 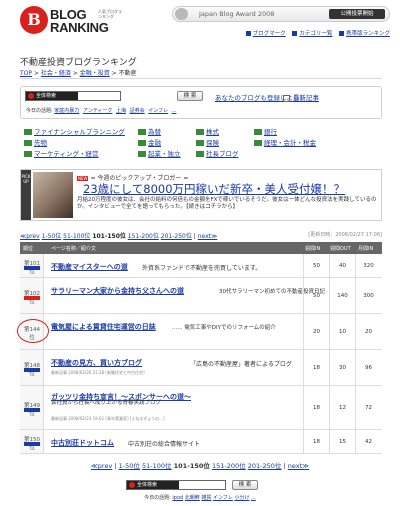 I want to click on mobile-ranking-link: 携帯版ランキング, so click(x=368, y=34).